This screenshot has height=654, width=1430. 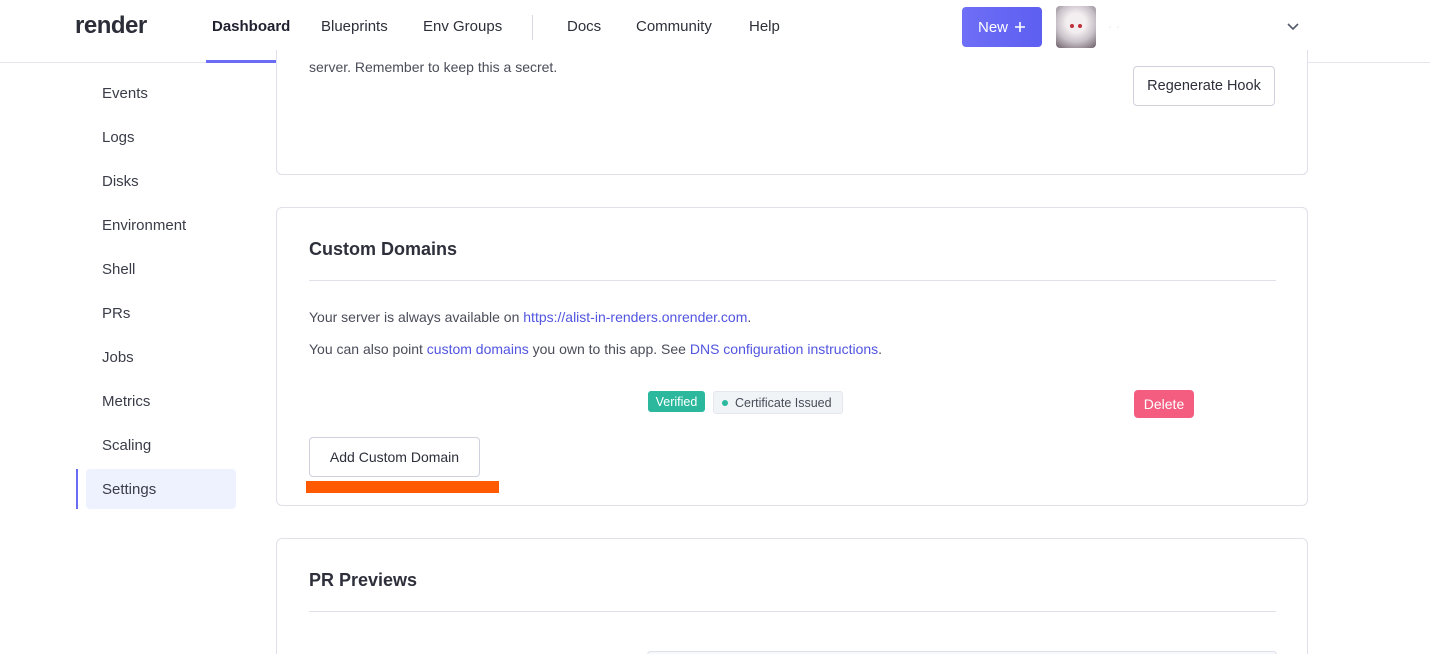 I want to click on nav-dashboard: Dashboard, so click(x=251, y=26).